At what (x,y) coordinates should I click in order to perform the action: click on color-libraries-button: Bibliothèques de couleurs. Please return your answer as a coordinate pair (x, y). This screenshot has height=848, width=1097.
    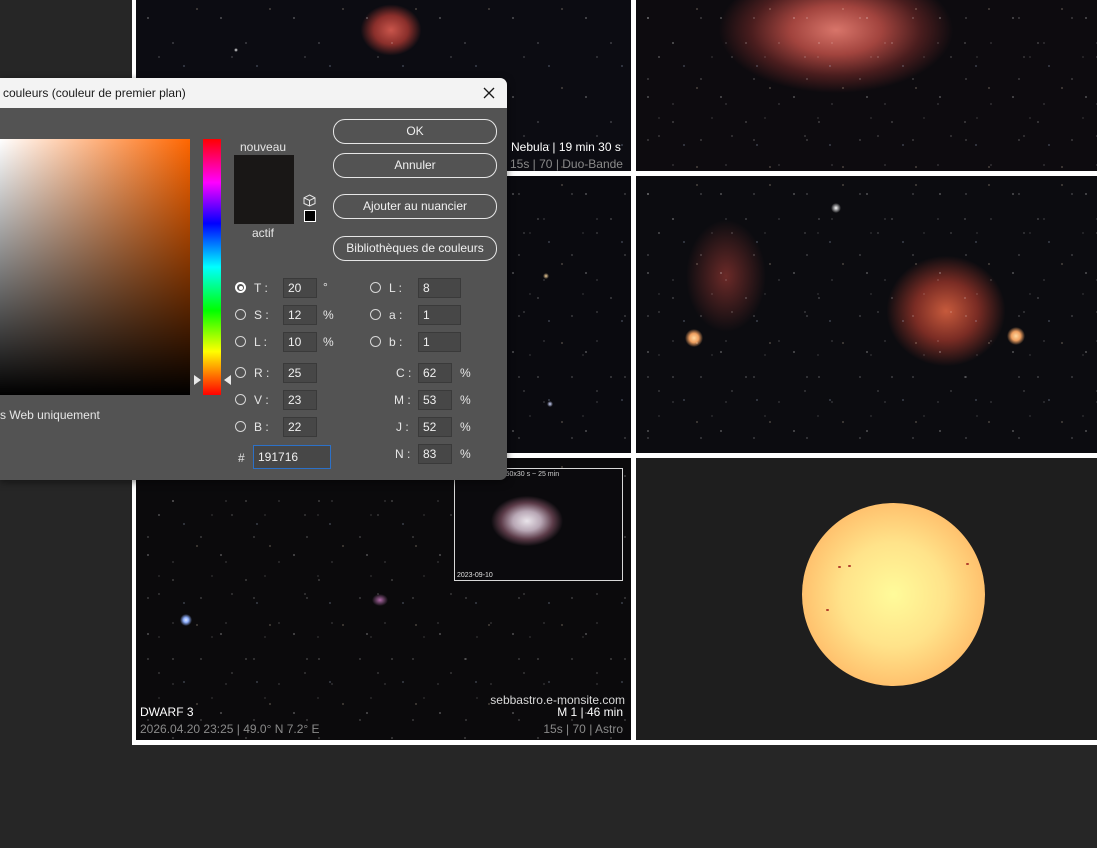
    Looking at the image, I should click on (415, 248).